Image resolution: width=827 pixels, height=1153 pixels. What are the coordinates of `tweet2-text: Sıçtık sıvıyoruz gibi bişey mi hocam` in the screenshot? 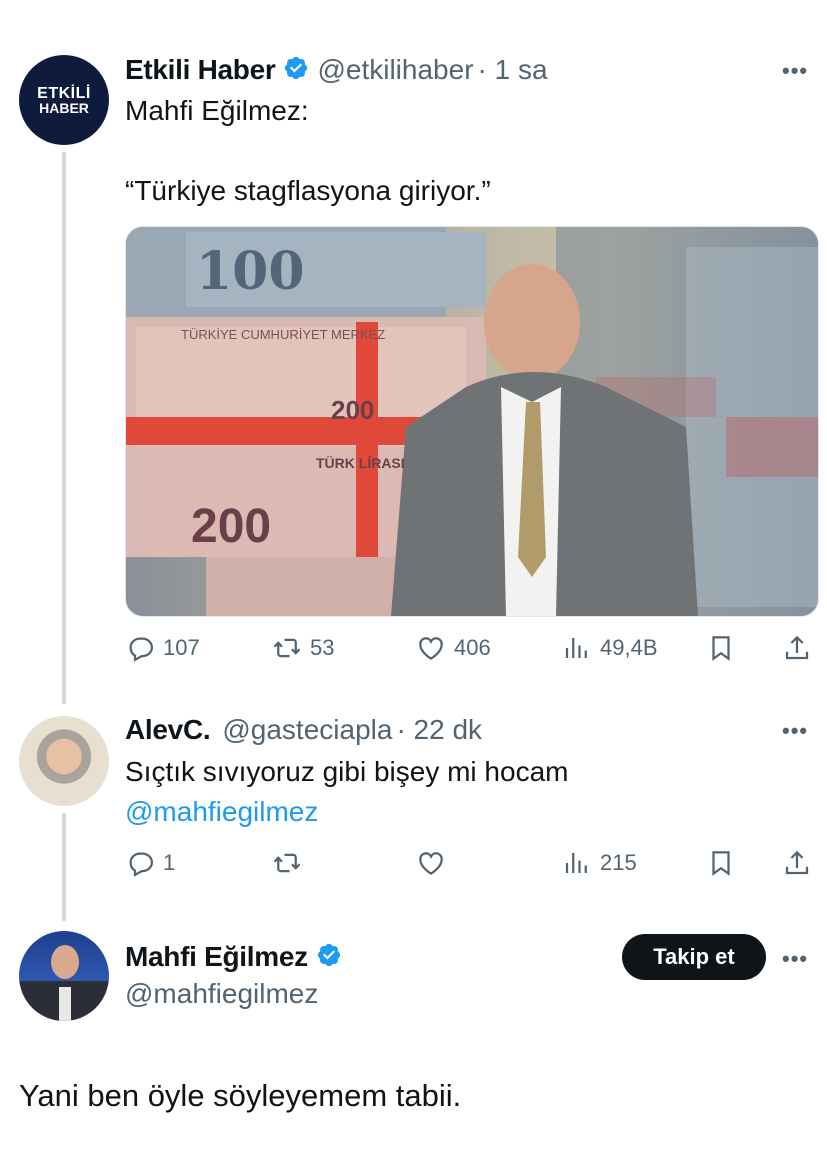 It's located at (347, 771).